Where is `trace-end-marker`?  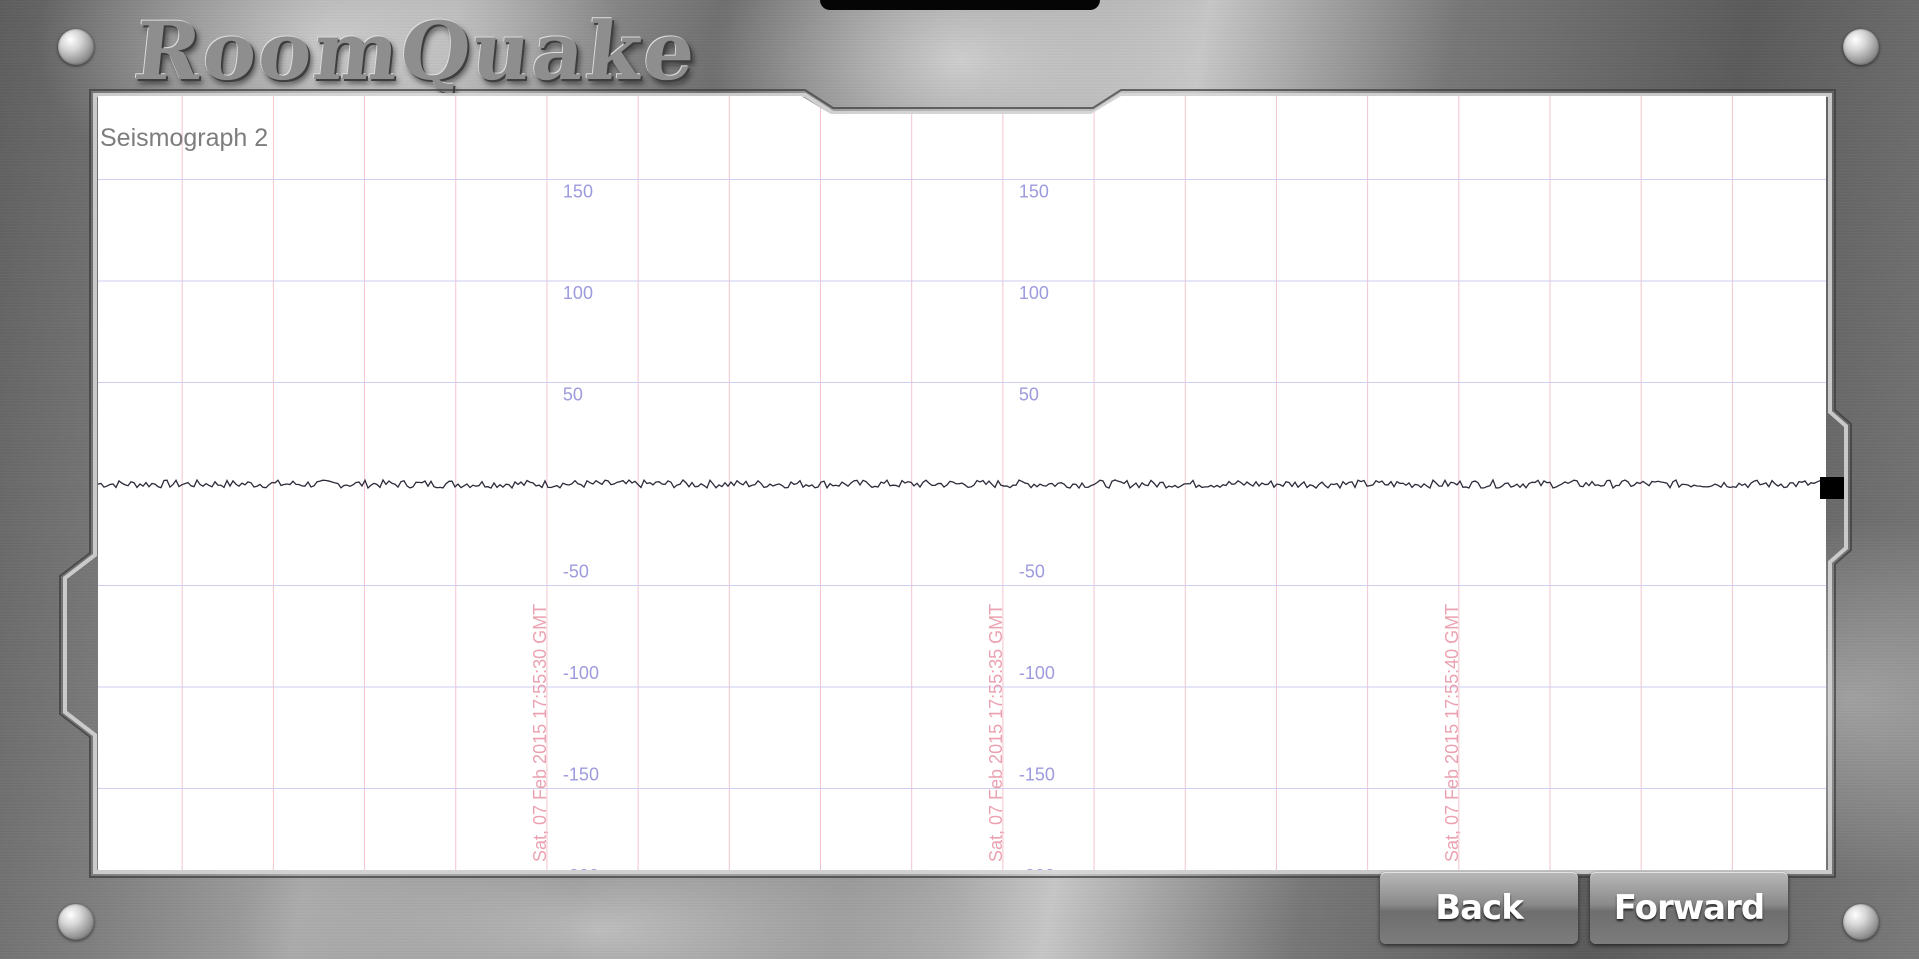
trace-end-marker is located at coordinates (1832, 488).